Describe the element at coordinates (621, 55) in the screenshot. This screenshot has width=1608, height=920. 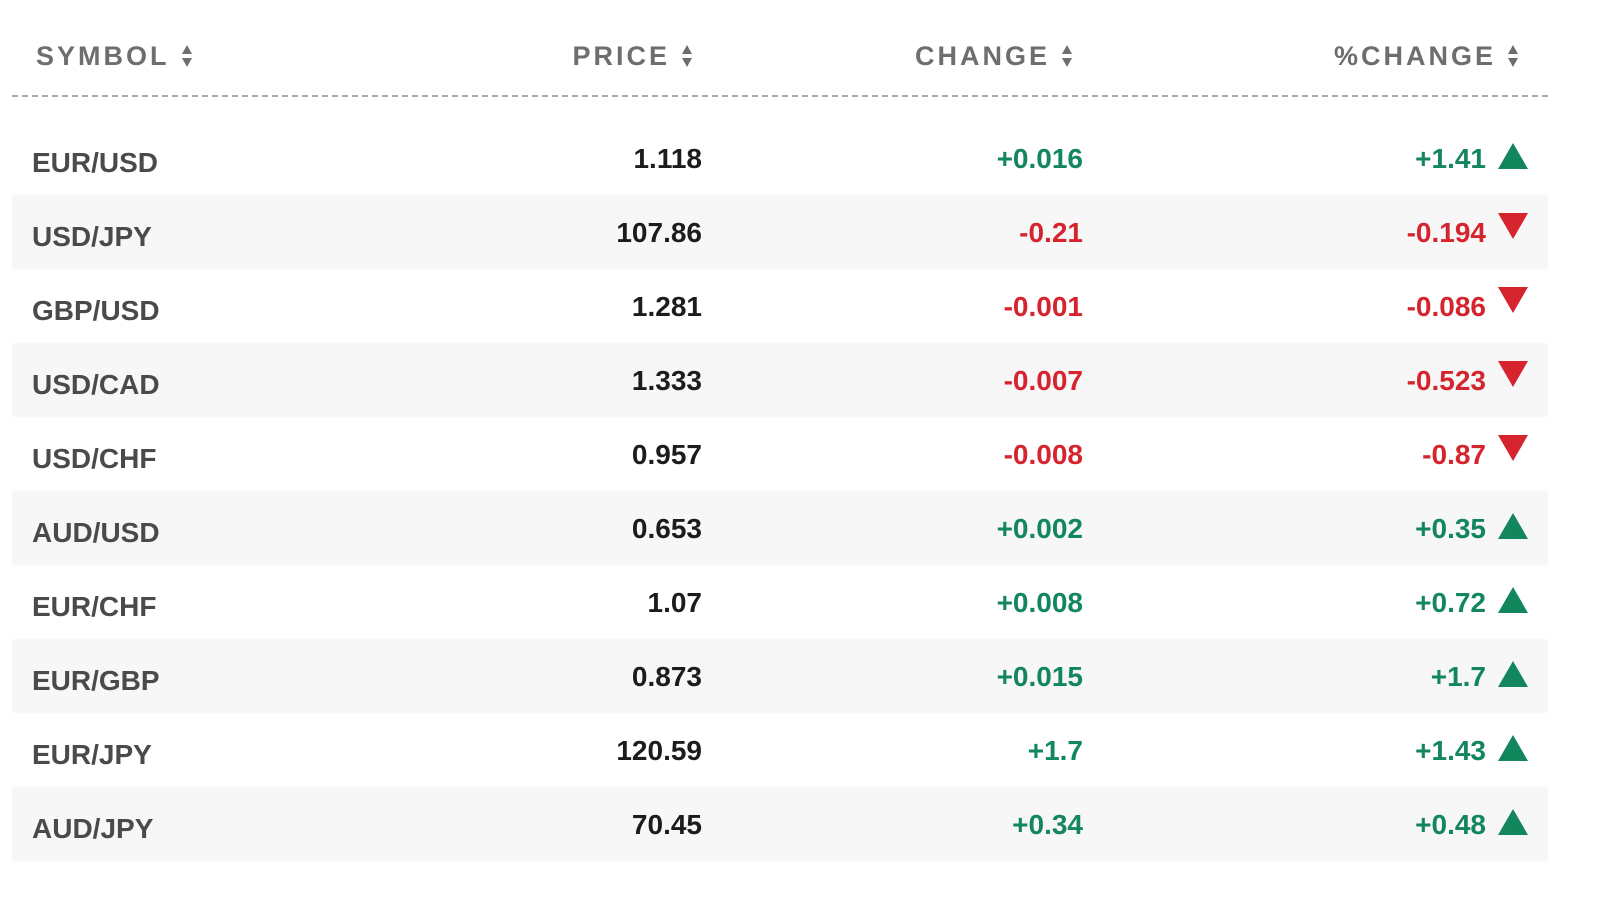
I see `column-header-price-label: PRICE` at that location.